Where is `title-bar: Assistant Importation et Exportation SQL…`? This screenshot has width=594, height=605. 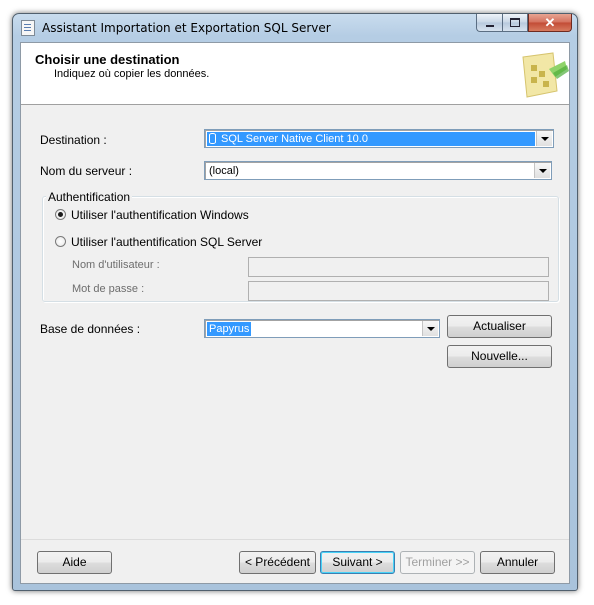
title-bar: Assistant Importation et Exportation SQL… is located at coordinates (295, 28).